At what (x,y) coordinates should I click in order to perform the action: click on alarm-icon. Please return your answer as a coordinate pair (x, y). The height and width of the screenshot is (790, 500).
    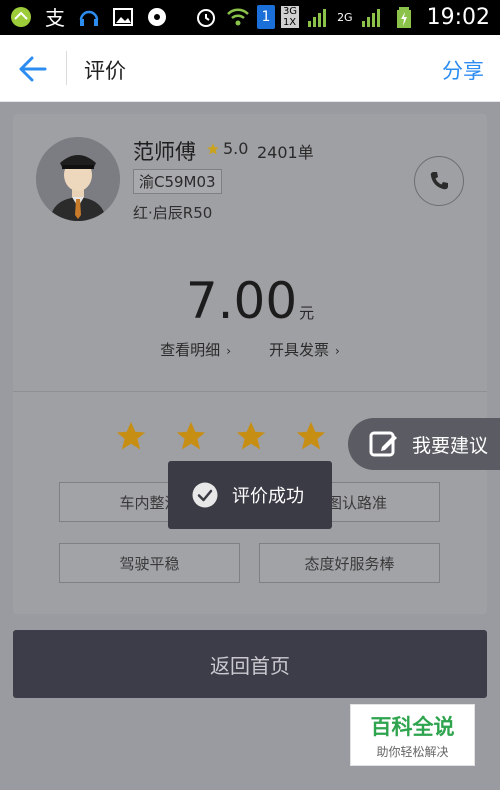
    Looking at the image, I should click on (206, 17).